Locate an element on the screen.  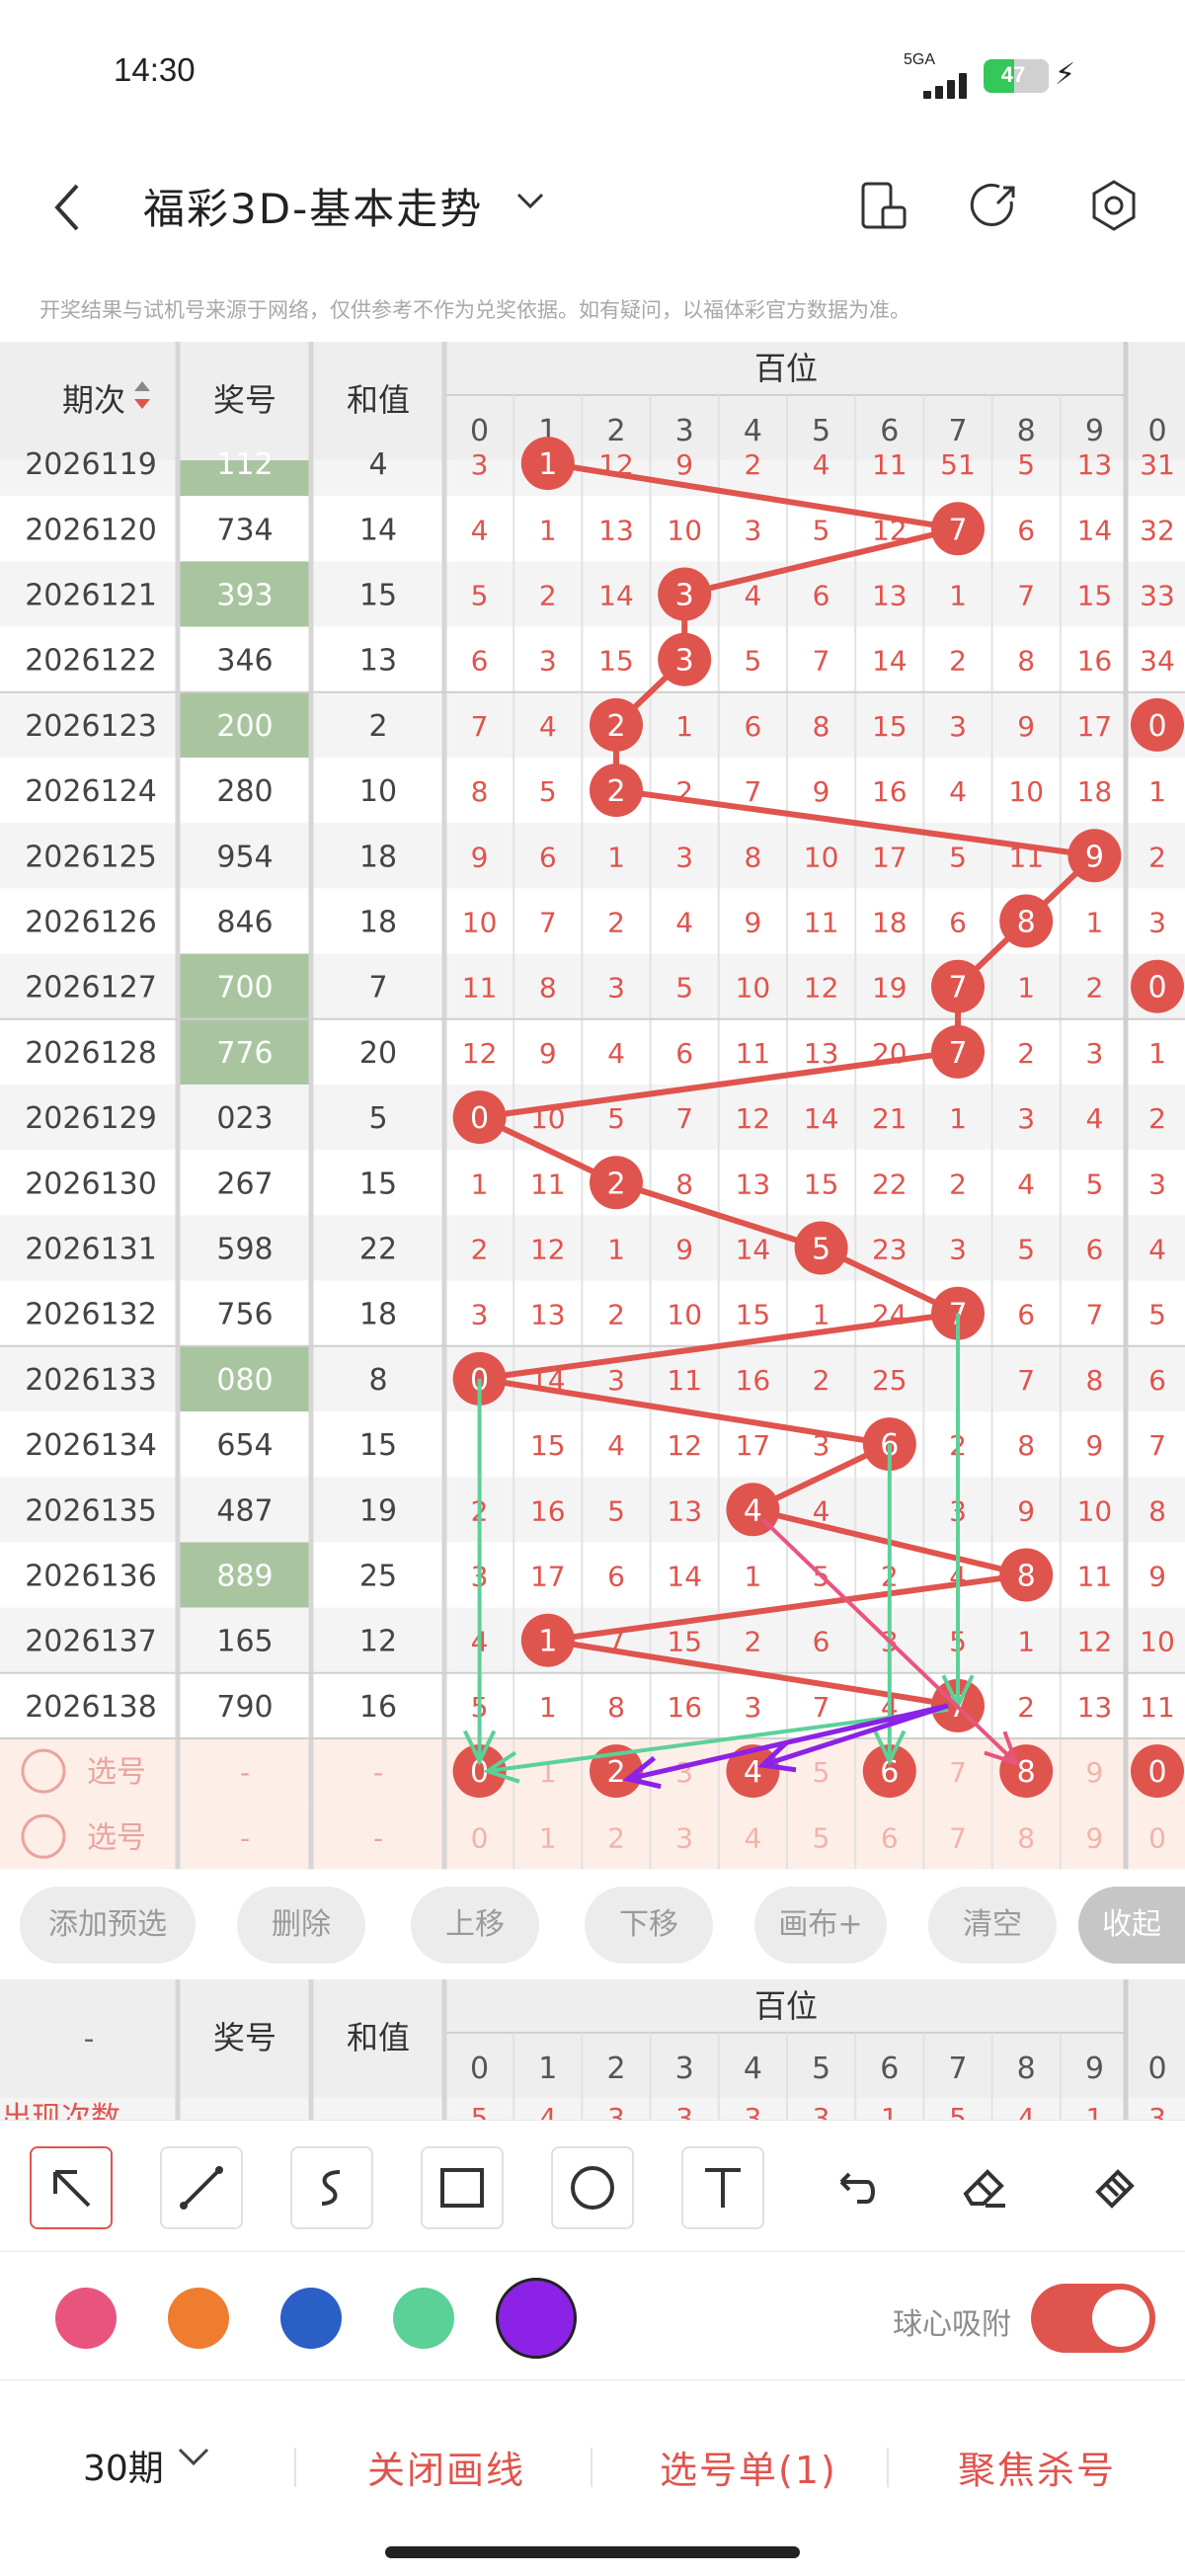
focus-kill-button: 聚焦杀号 is located at coordinates (1037, 2467).